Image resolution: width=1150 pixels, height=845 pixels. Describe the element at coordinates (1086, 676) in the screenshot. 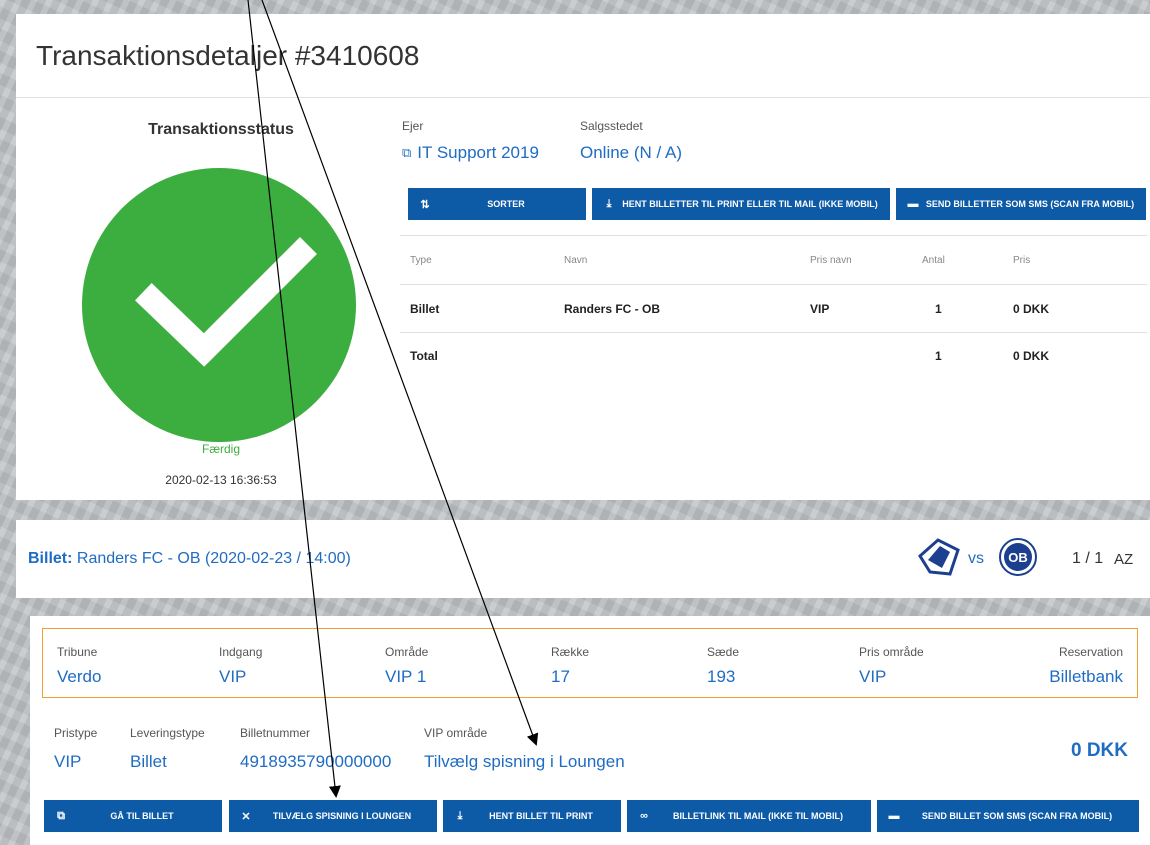

I see `reservation-value: Billetbank` at that location.